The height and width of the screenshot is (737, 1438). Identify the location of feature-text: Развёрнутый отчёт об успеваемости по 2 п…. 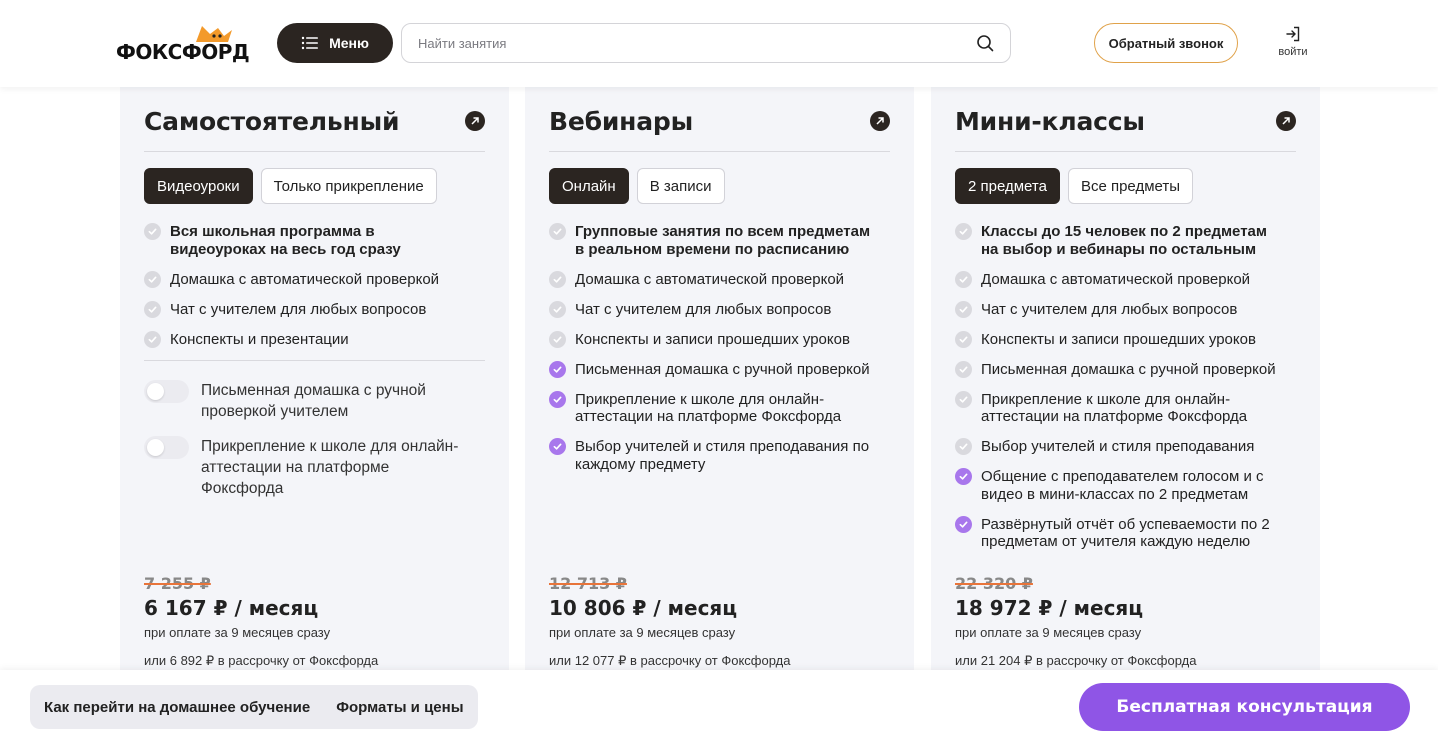
(1125, 533).